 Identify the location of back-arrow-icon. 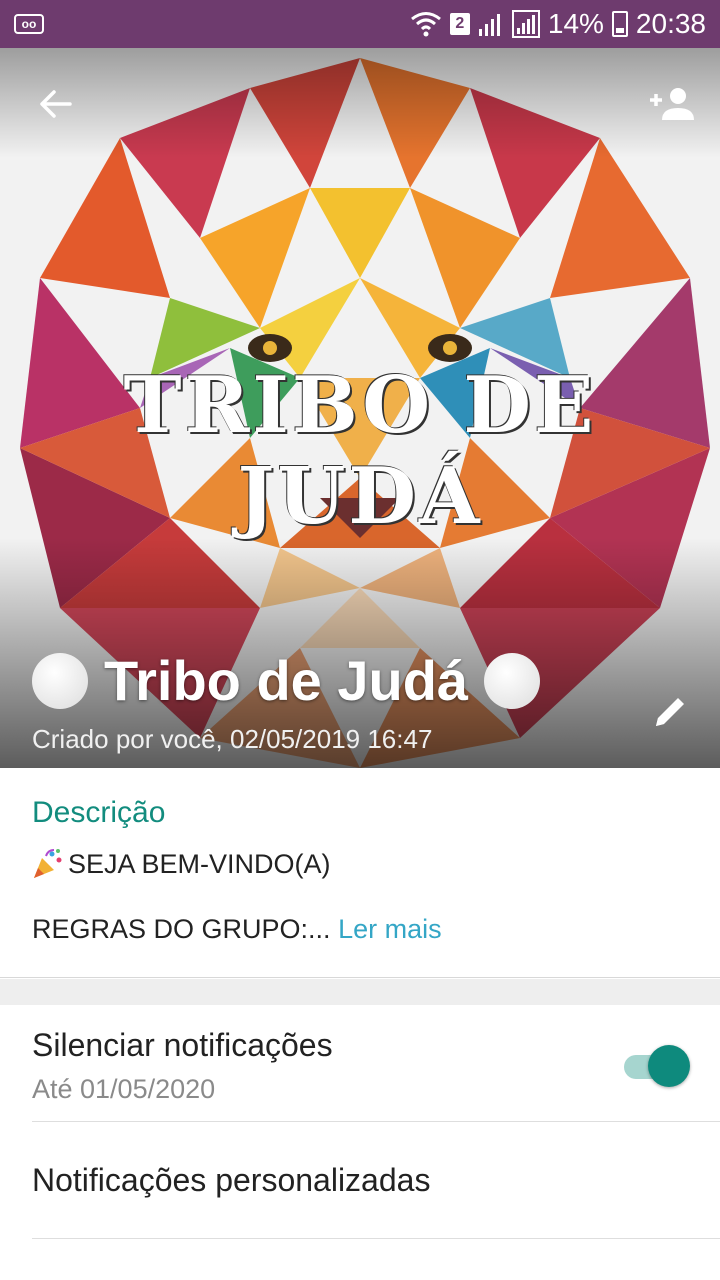
(56, 104).